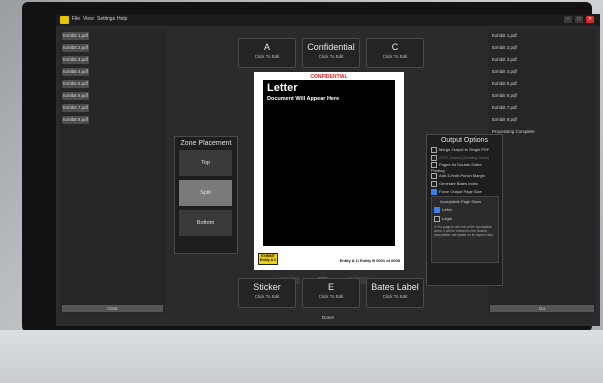 This screenshot has height=383, width=603. What do you see at coordinates (504, 35) in the screenshot?
I see `output-file-item: Exhibit 1.pdf` at bounding box center [504, 35].